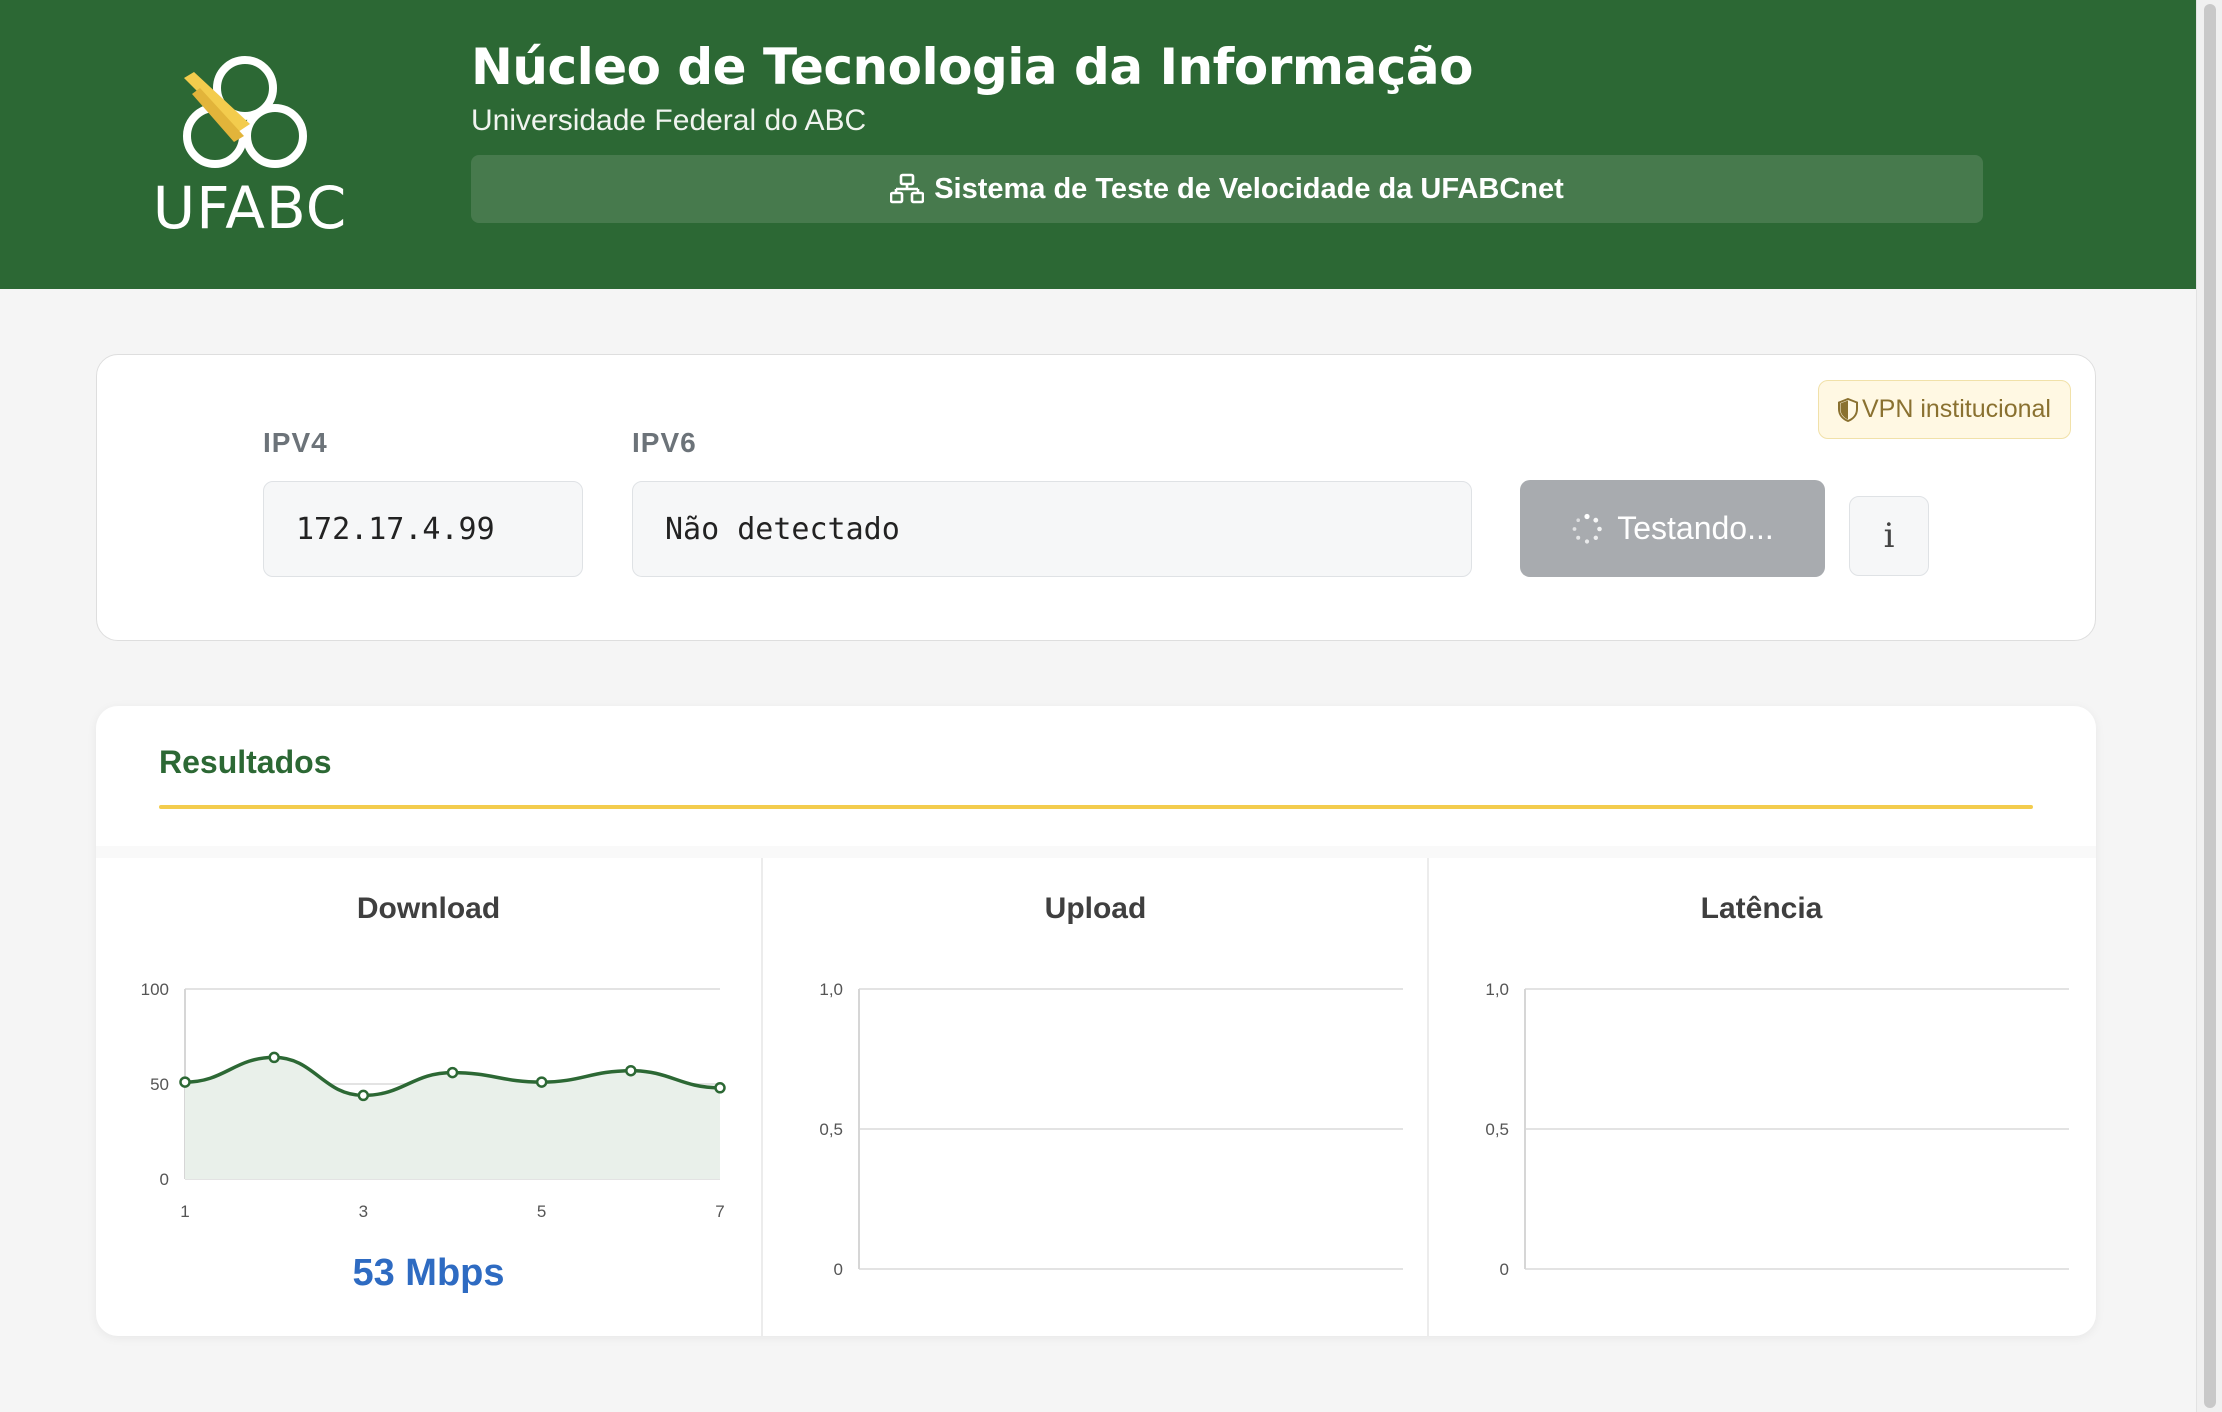  What do you see at coordinates (669, 120) in the screenshot?
I see `page-subtitle: Universidade Federal do ABC` at bounding box center [669, 120].